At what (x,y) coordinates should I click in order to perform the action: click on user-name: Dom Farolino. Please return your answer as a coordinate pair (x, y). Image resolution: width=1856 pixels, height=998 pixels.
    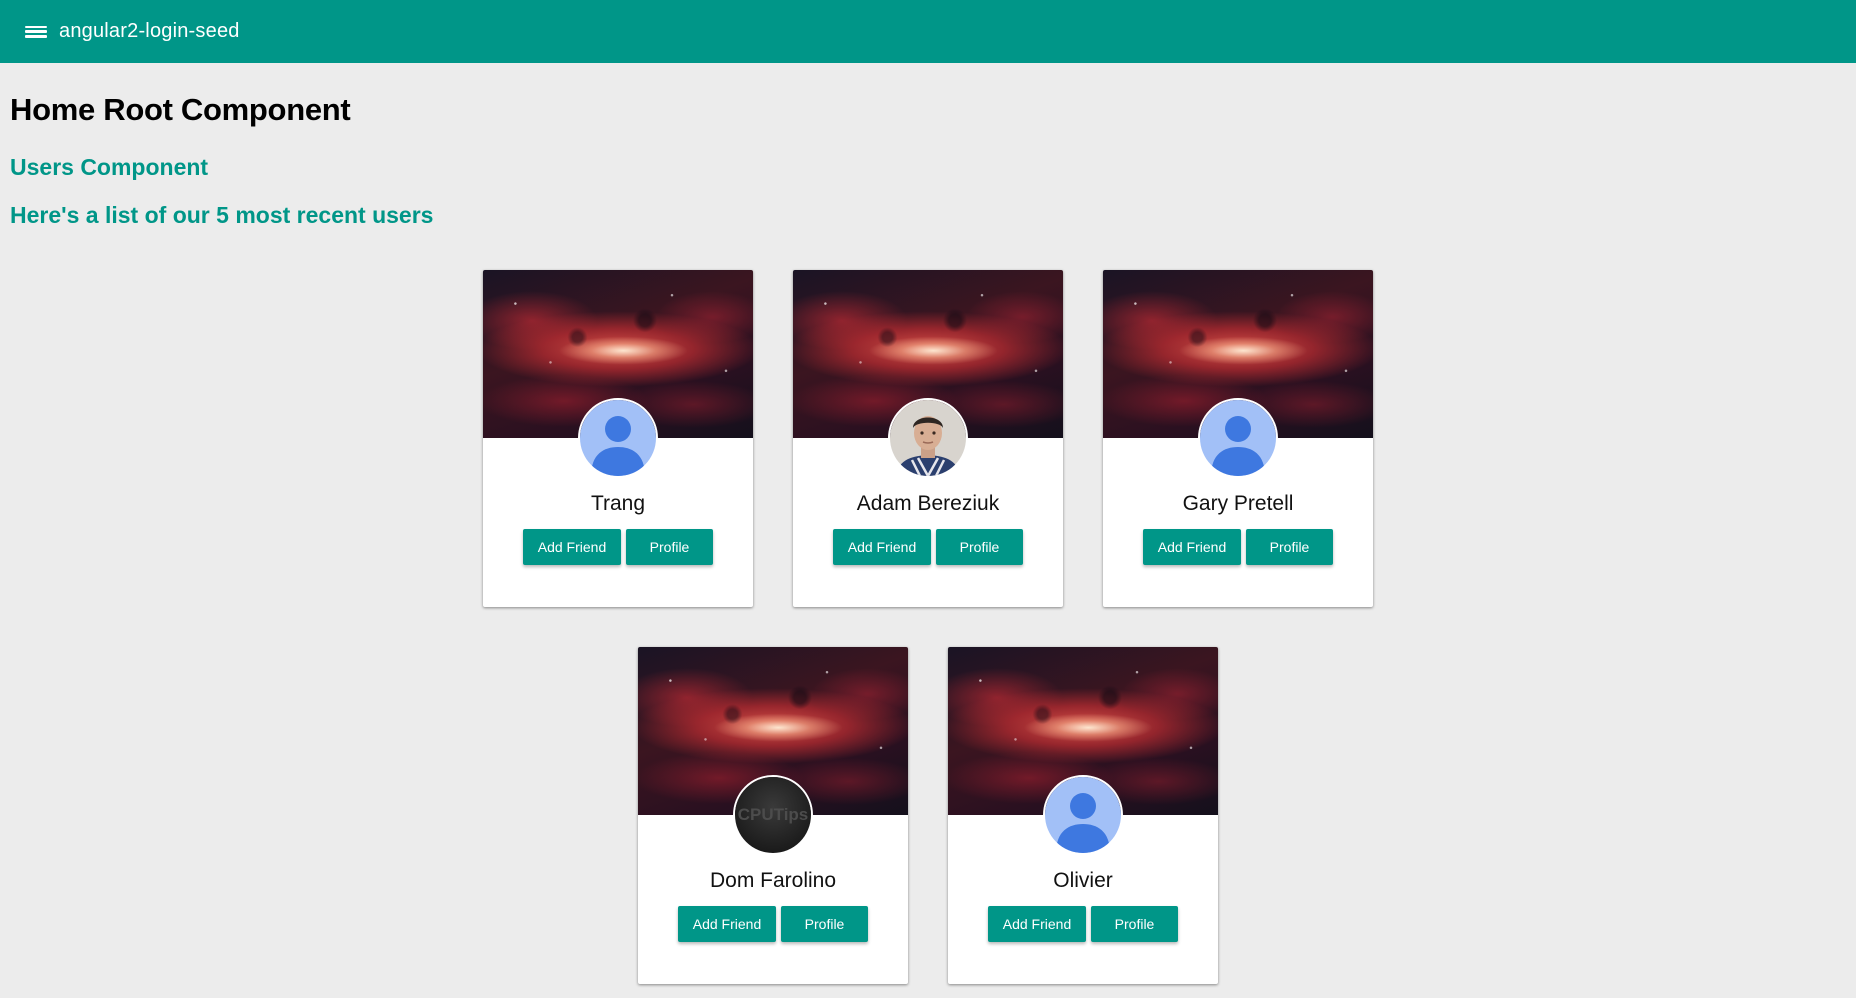
    Looking at the image, I should click on (773, 880).